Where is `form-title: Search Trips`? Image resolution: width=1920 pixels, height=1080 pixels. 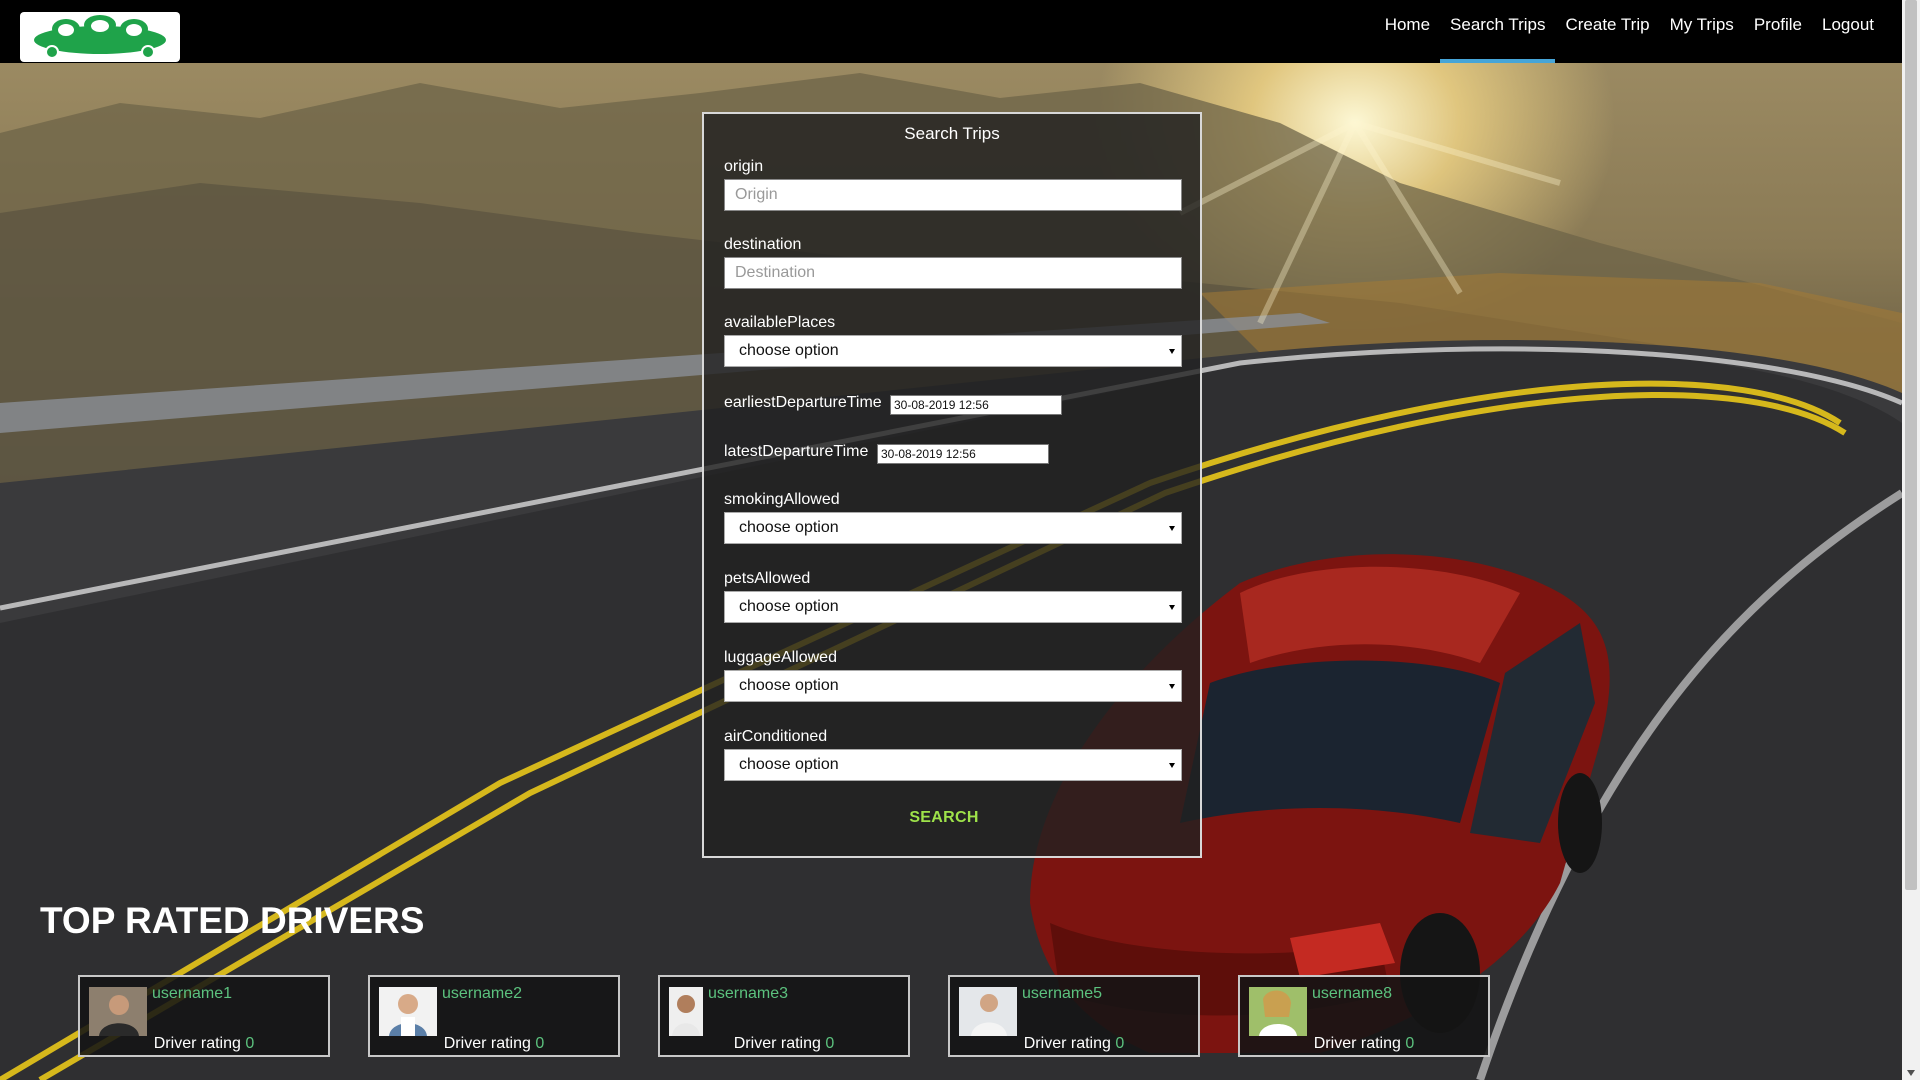 form-title: Search Trips is located at coordinates (952, 133).